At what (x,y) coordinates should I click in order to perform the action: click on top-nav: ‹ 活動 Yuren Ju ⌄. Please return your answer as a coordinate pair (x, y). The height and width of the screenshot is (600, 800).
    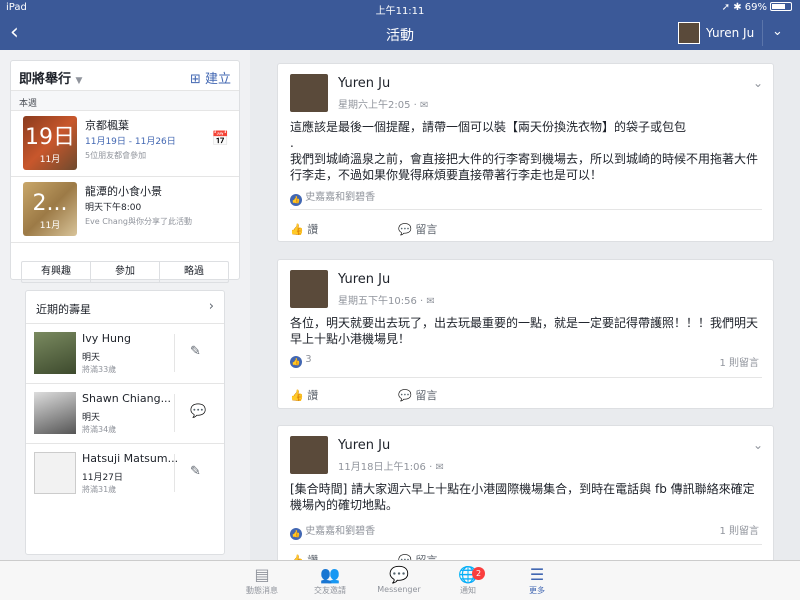
    Looking at the image, I should click on (400, 33).